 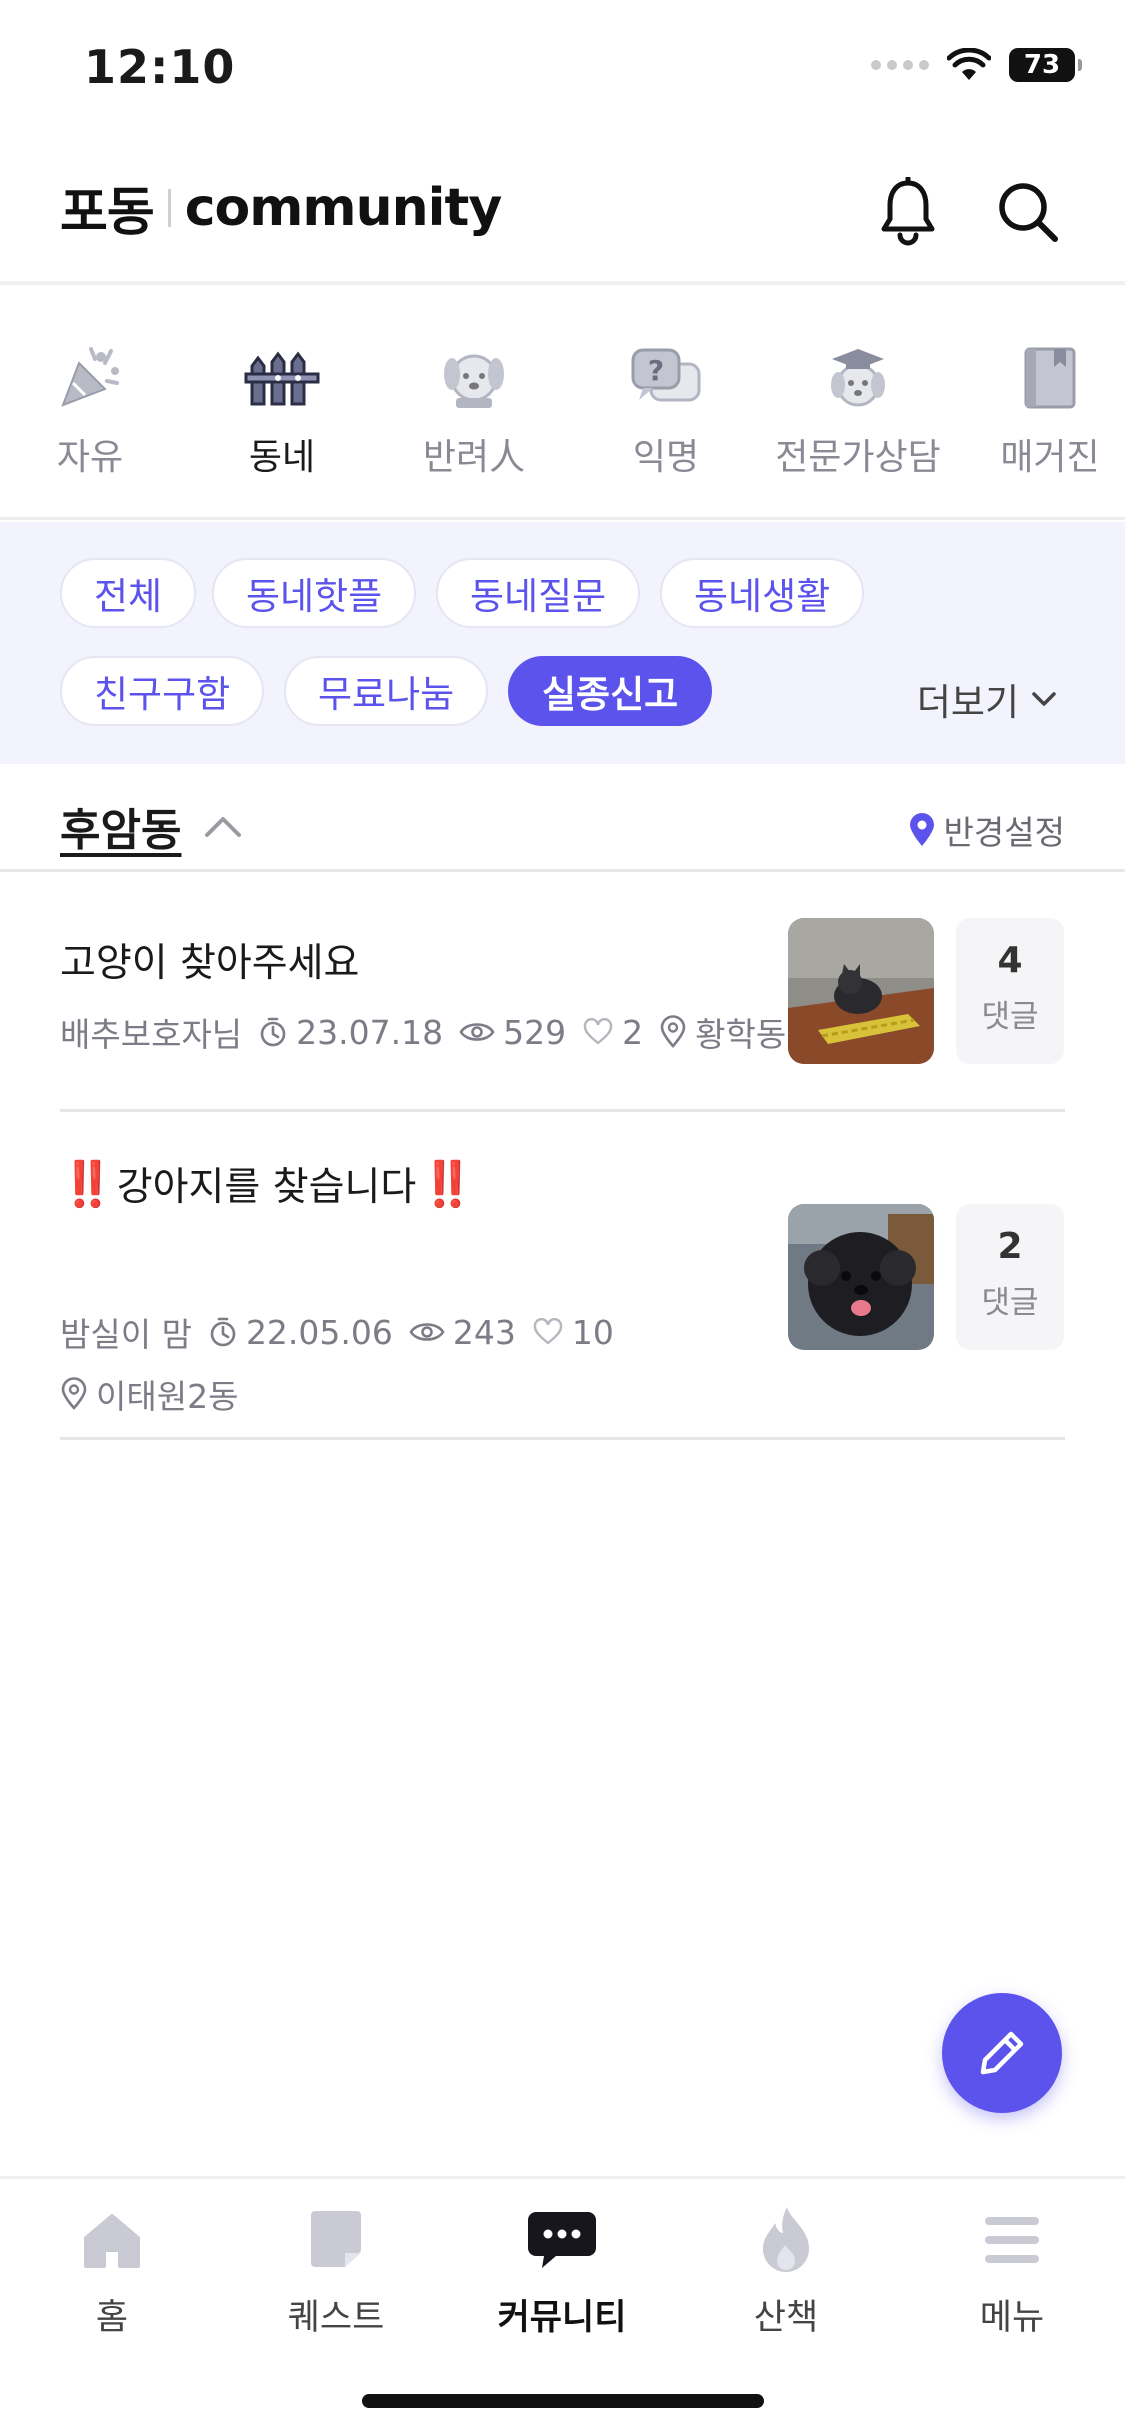 I want to click on tab-anonymous: ? 익명, so click(x=666, y=410).